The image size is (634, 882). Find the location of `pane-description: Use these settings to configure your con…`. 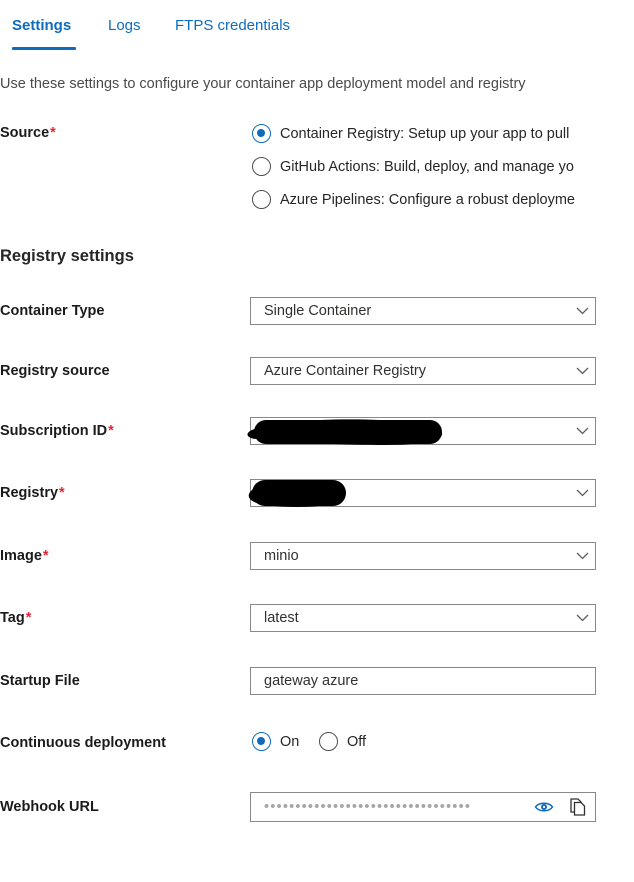

pane-description: Use these settings to configure your con… is located at coordinates (263, 84).